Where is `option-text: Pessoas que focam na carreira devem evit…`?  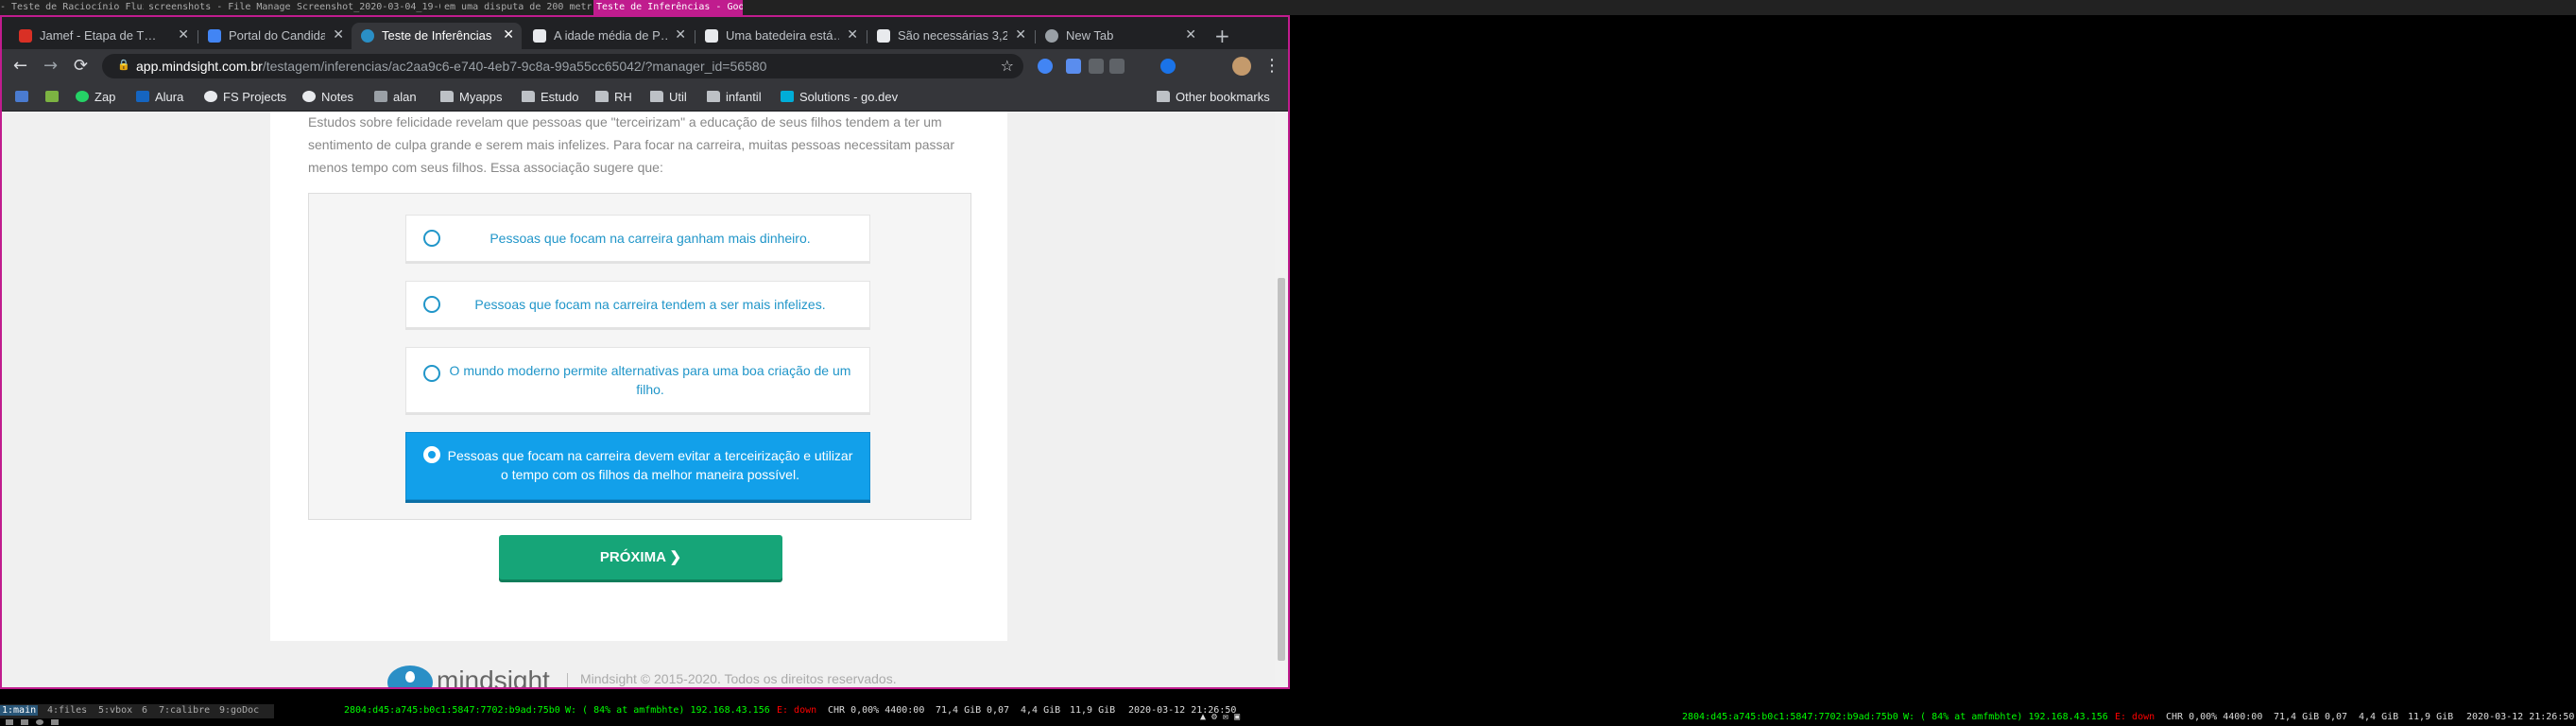 option-text: Pessoas que focam na carreira devem evit… is located at coordinates (650, 465).